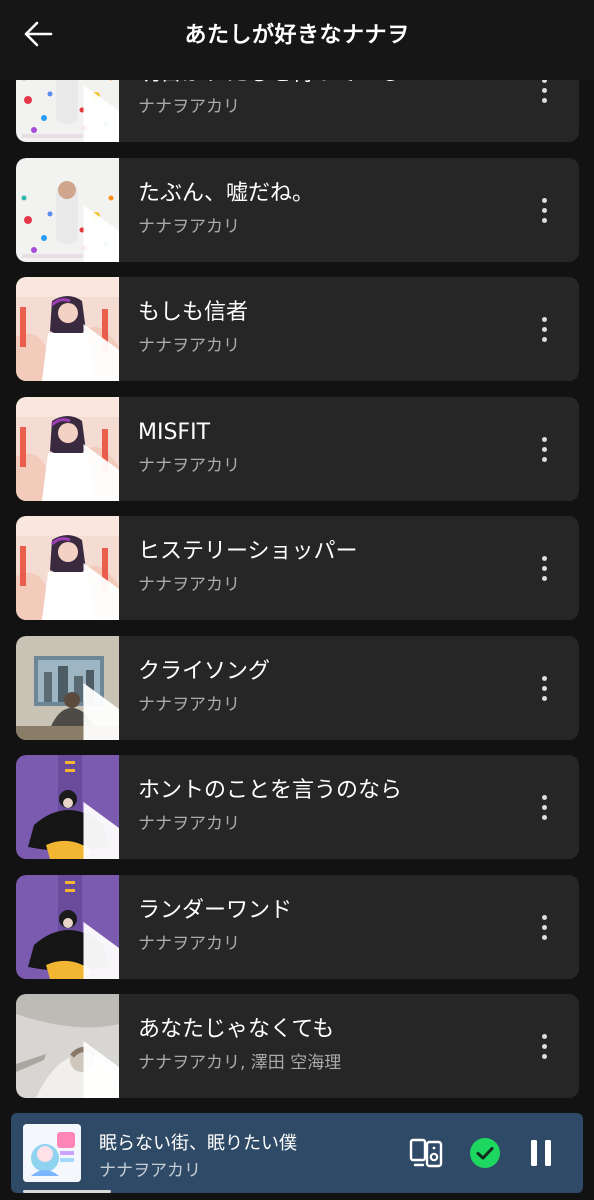  What do you see at coordinates (328, 448) in the screenshot?
I see `track-text: MISFIT ナナヲアカリ` at bounding box center [328, 448].